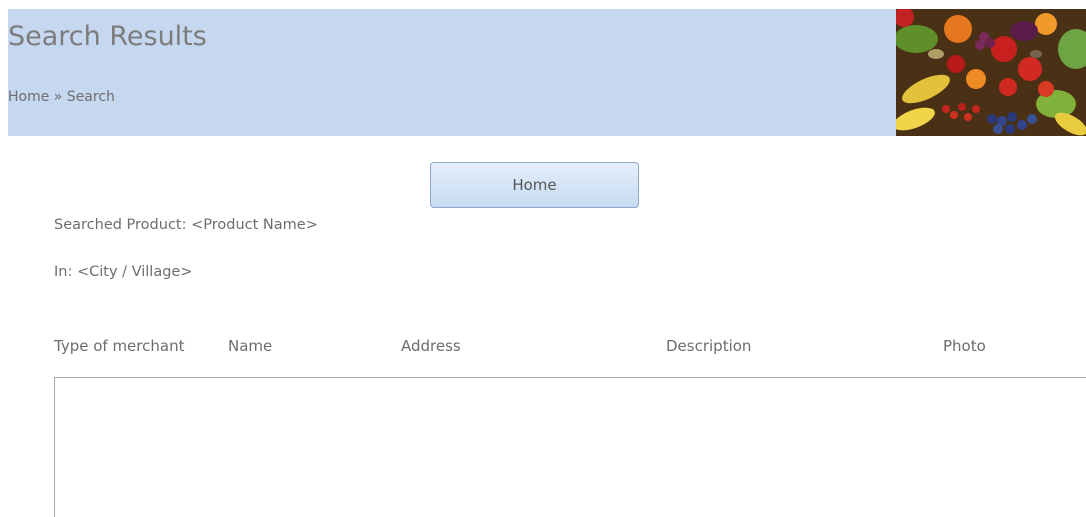 Image resolution: width=1086 pixels, height=517 pixels. Describe the element at coordinates (250, 346) in the screenshot. I see `column-header-name: Name` at that location.